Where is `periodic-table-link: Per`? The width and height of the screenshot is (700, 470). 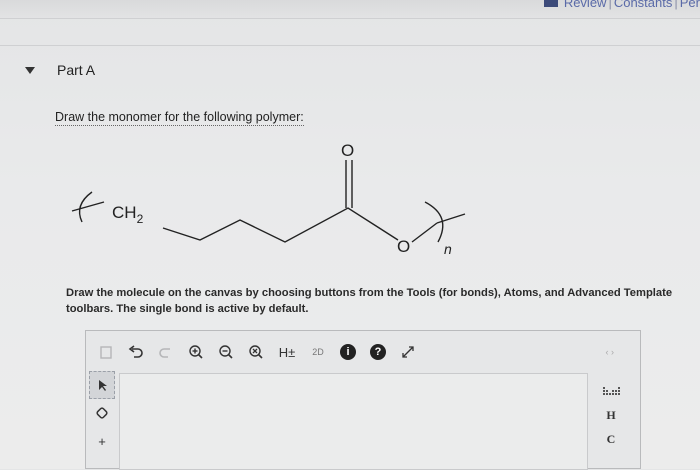 periodic-table-link: Per is located at coordinates (690, 5).